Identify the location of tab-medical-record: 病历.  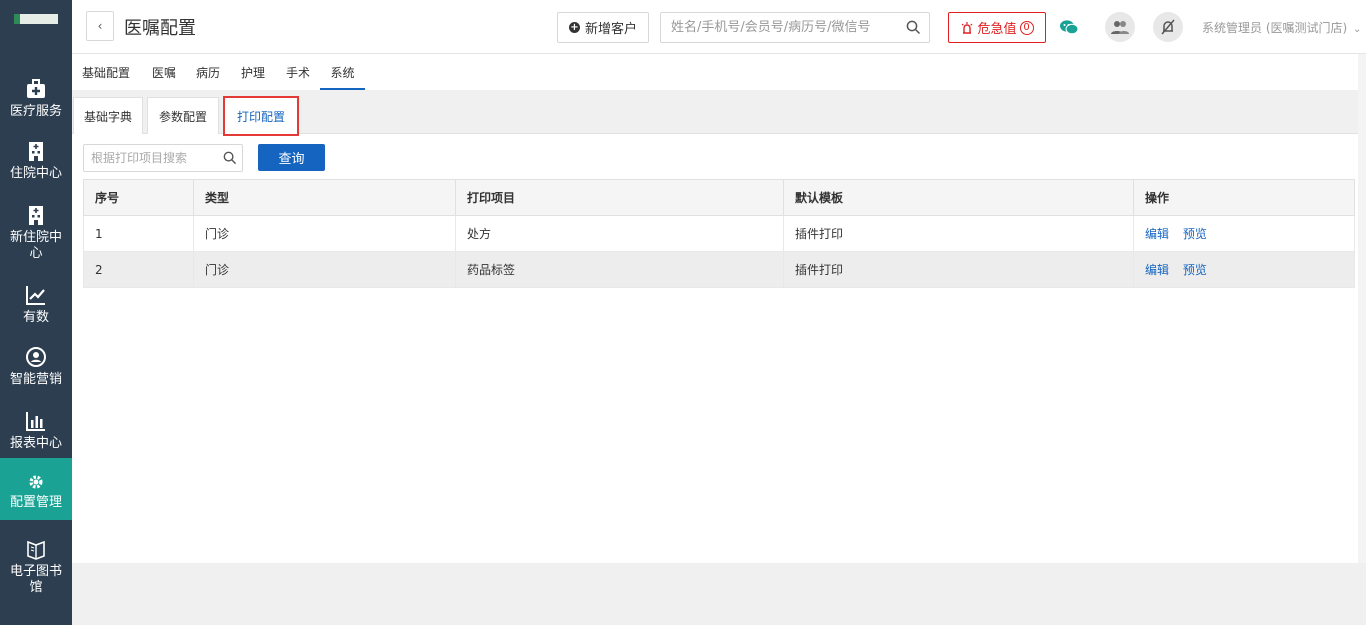
(208, 72).